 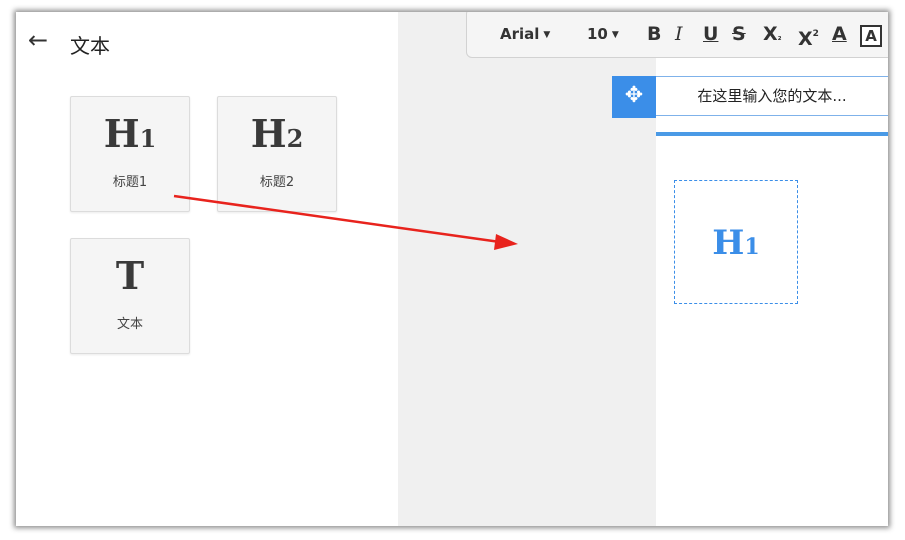 What do you see at coordinates (839, 34) in the screenshot?
I see `font-color-icon: A` at bounding box center [839, 34].